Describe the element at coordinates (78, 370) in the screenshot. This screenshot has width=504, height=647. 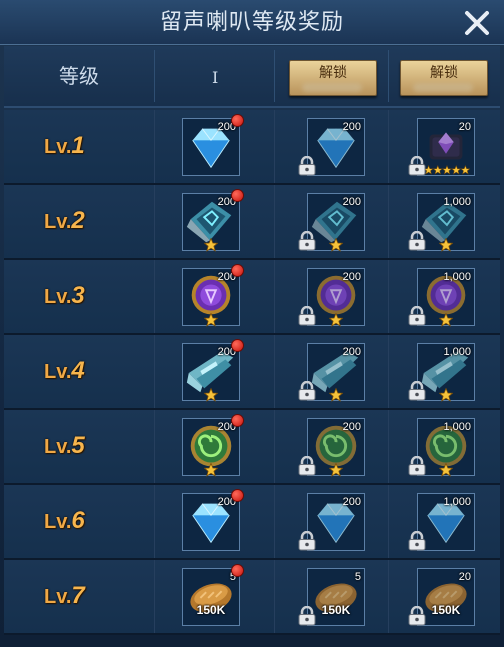
I see `level-number: 4` at that location.